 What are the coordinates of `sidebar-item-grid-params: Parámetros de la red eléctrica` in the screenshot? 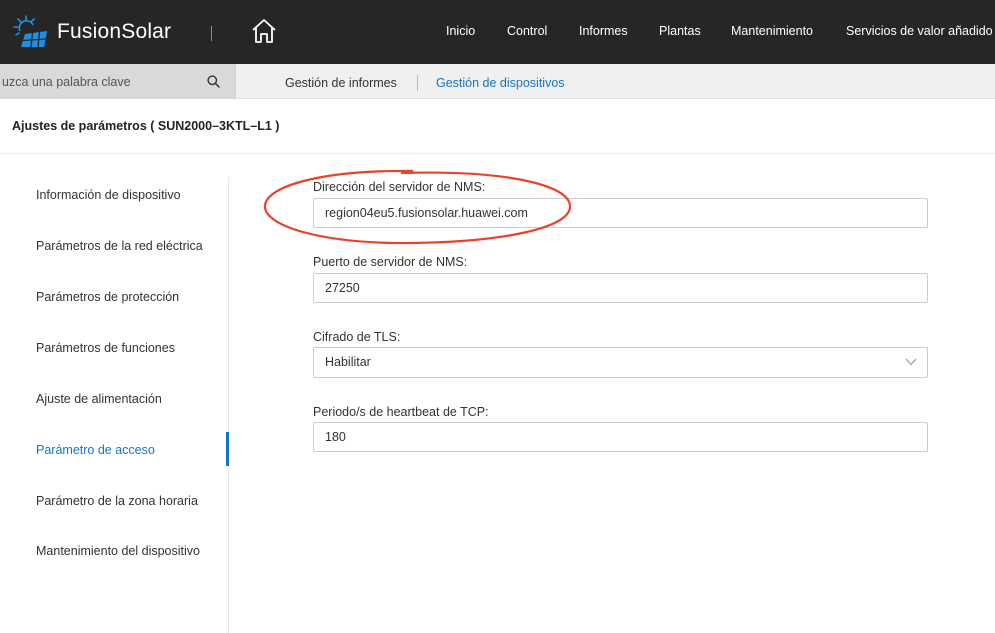 It's located at (119, 246).